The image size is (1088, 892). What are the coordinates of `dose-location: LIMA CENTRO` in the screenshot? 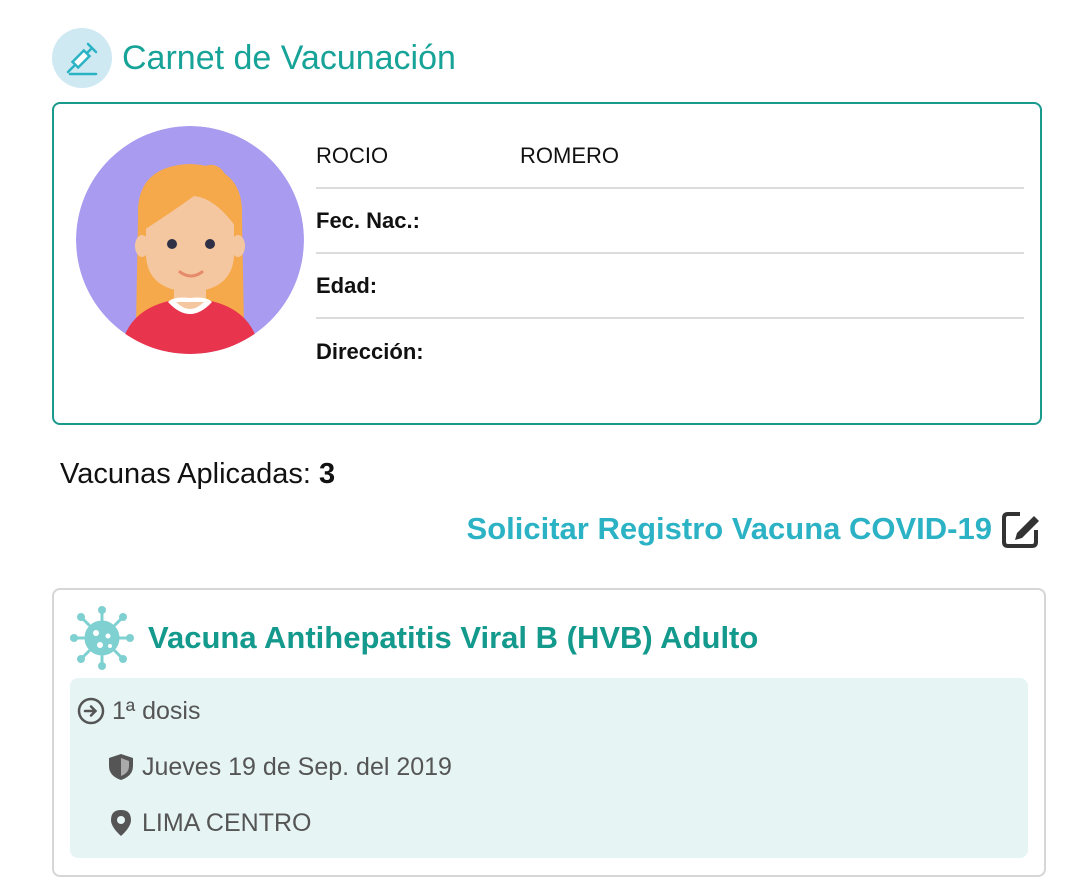 It's located at (227, 822).